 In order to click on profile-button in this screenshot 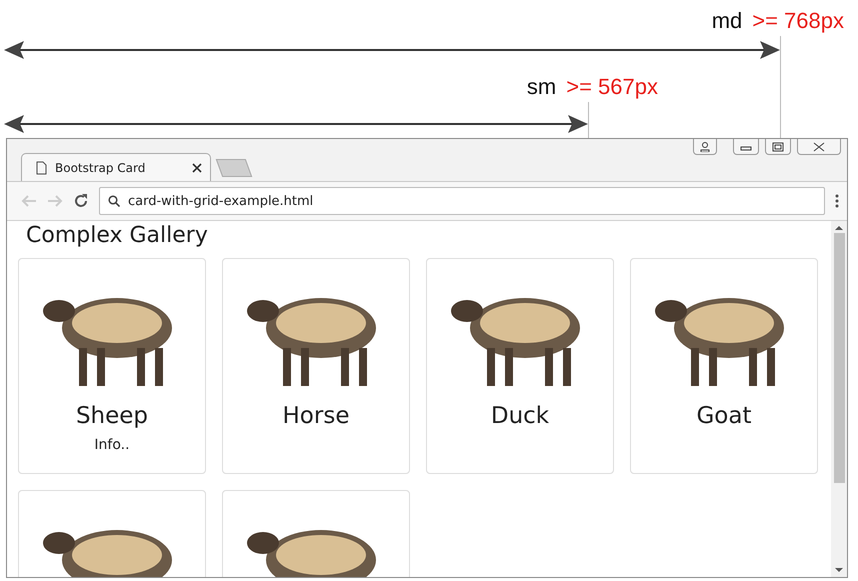, I will do `click(705, 147)`.